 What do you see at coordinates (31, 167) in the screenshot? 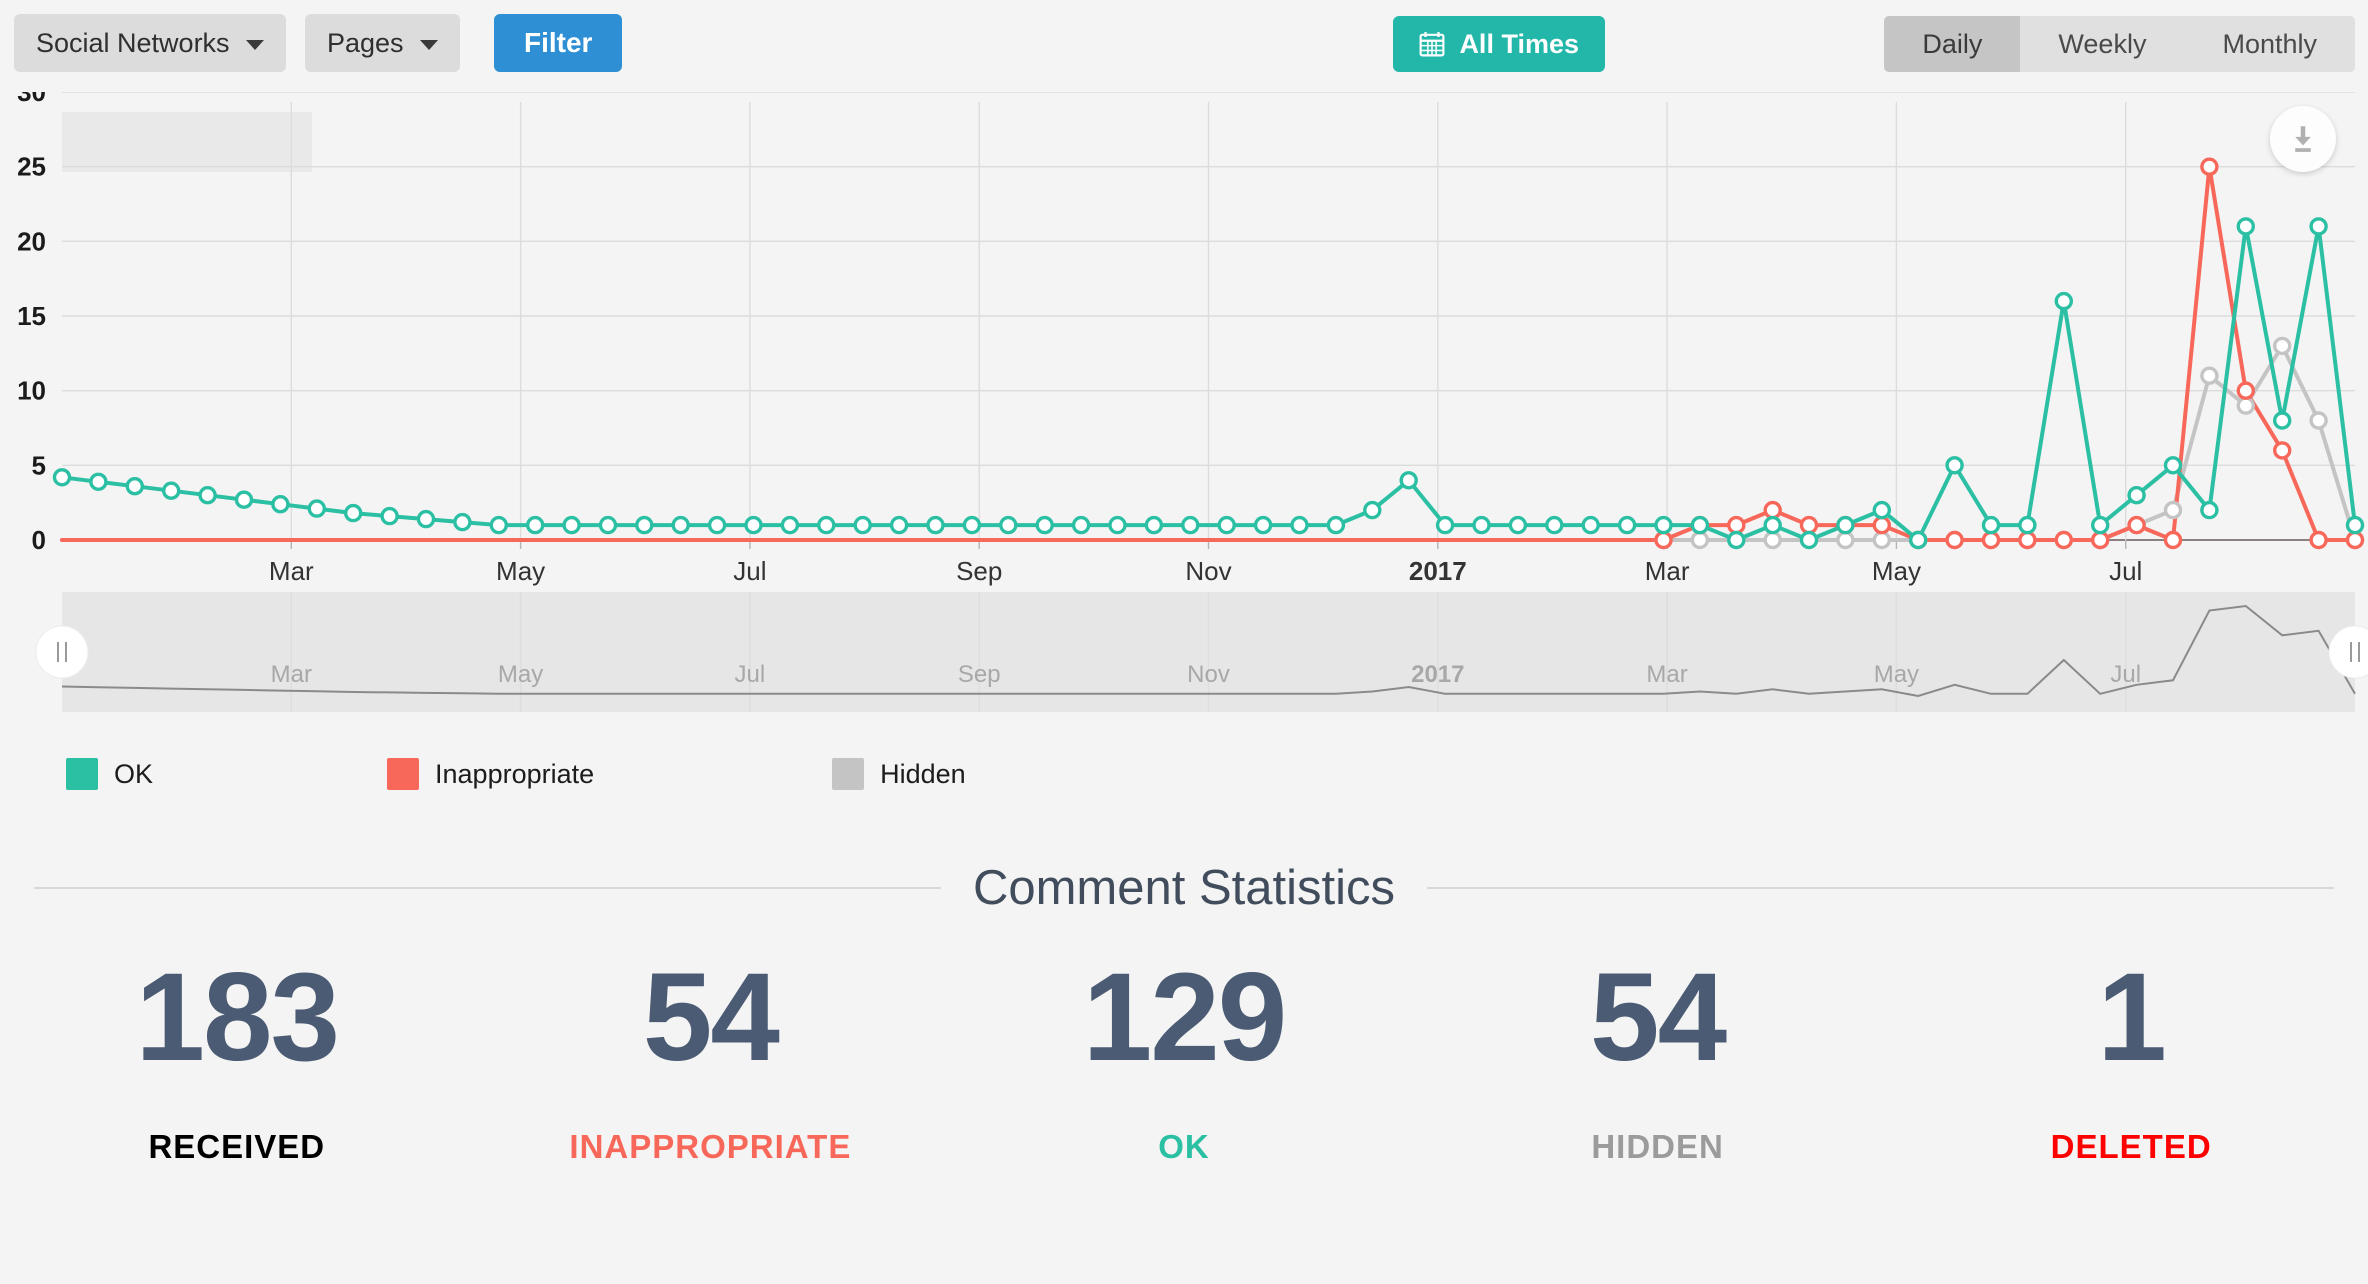
I see `y-axis-tick: 25` at bounding box center [31, 167].